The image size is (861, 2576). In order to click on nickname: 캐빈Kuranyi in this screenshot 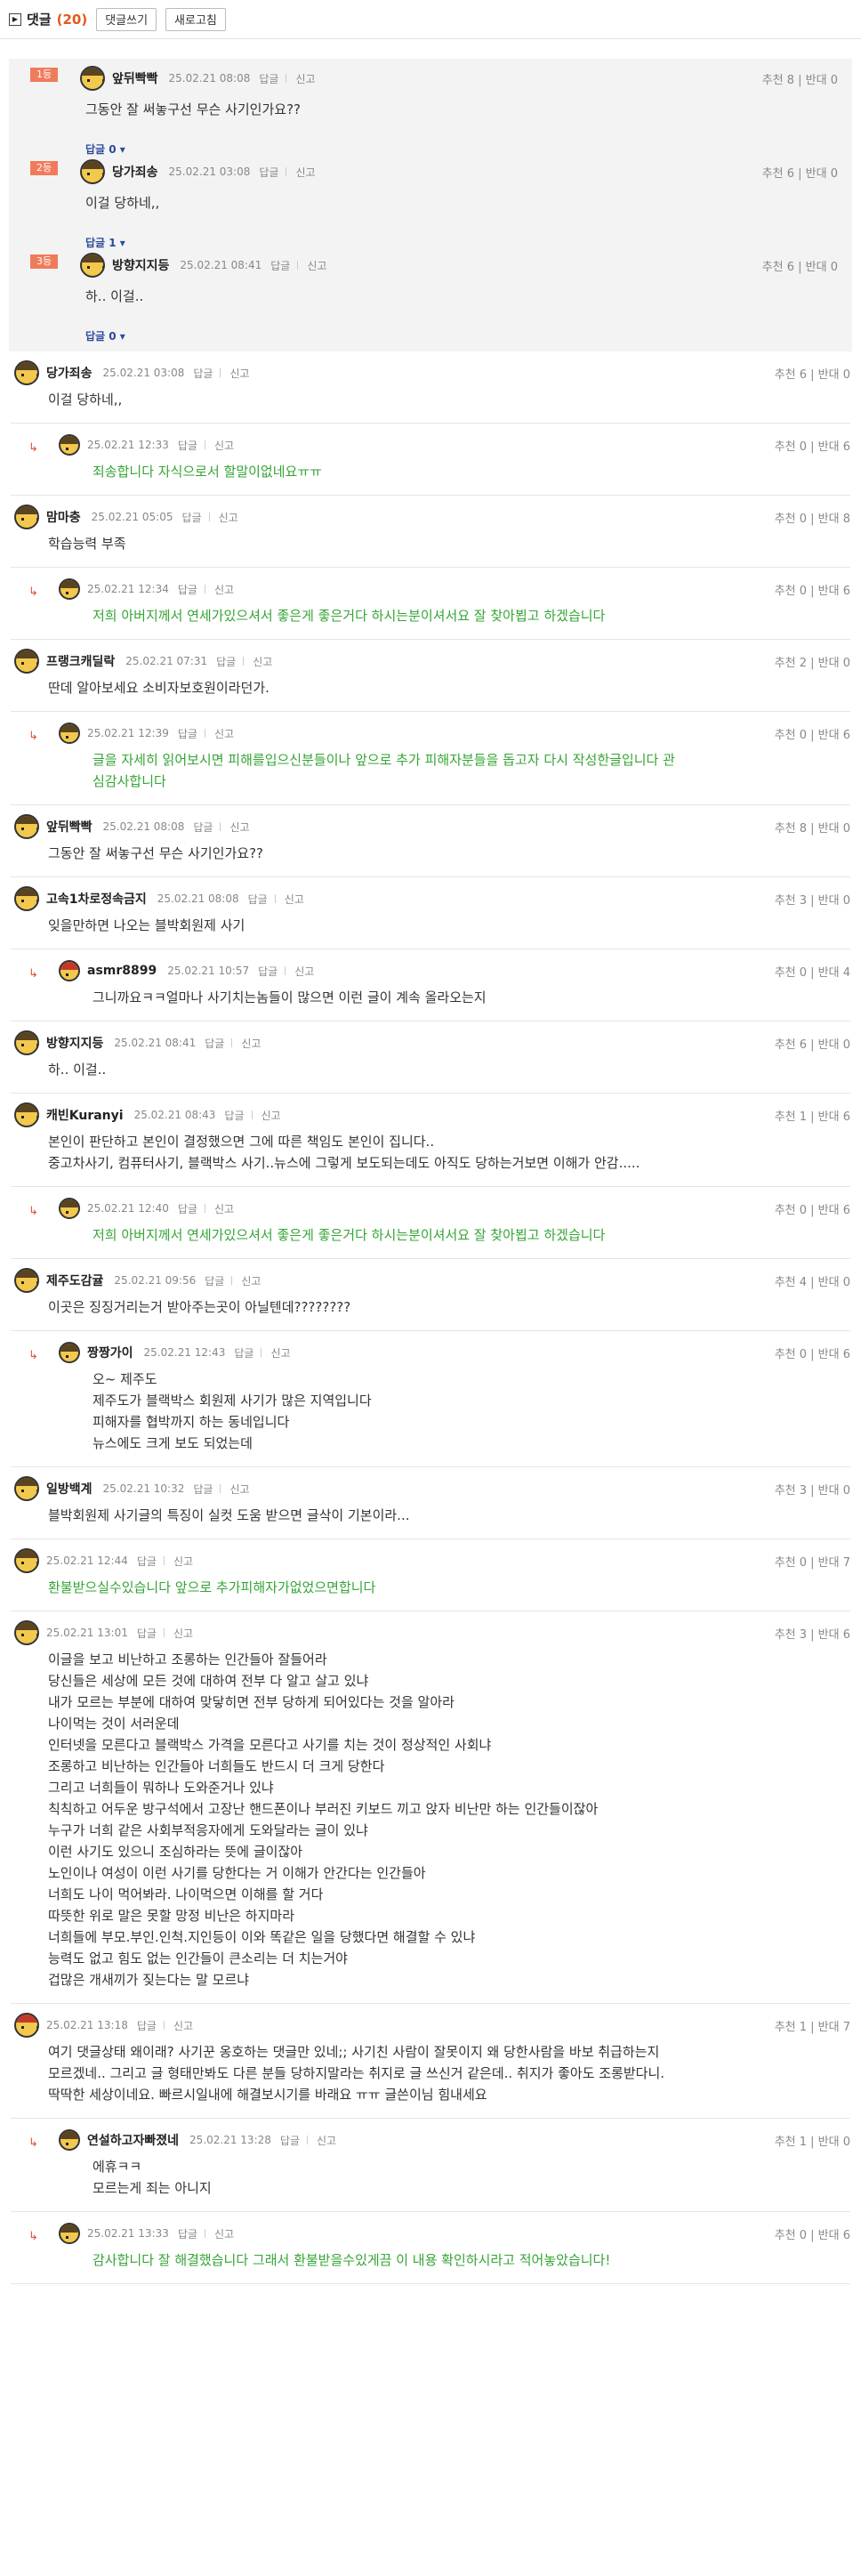, I will do `click(85, 1115)`.